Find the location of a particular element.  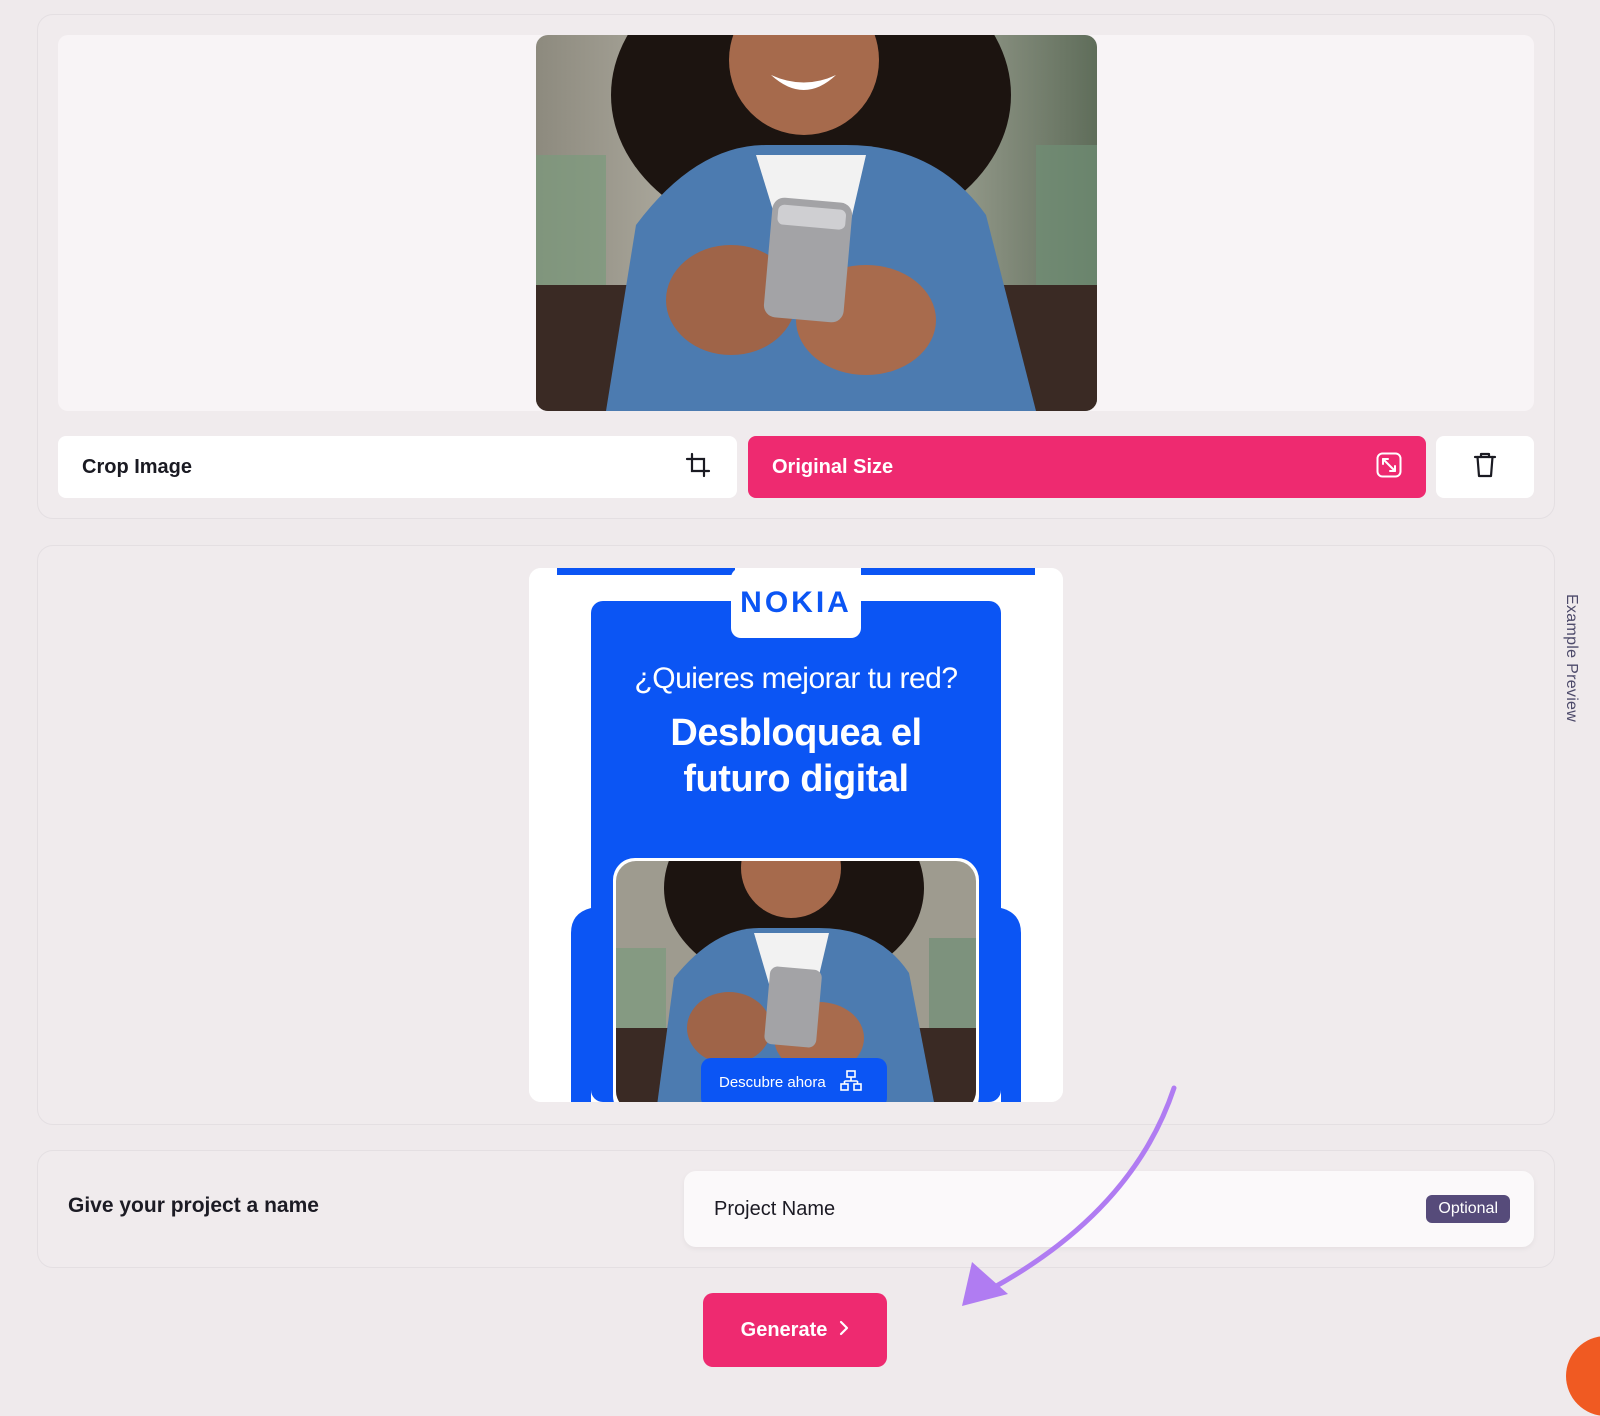

generate-label: Generate is located at coordinates (784, 1329).